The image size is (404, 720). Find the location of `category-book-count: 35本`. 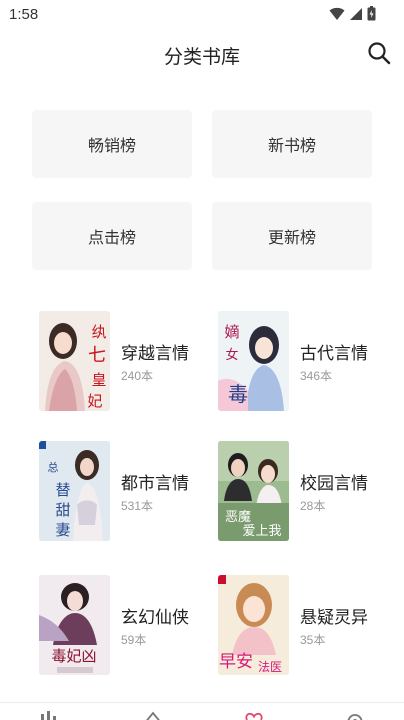

category-book-count: 35本 is located at coordinates (313, 640).